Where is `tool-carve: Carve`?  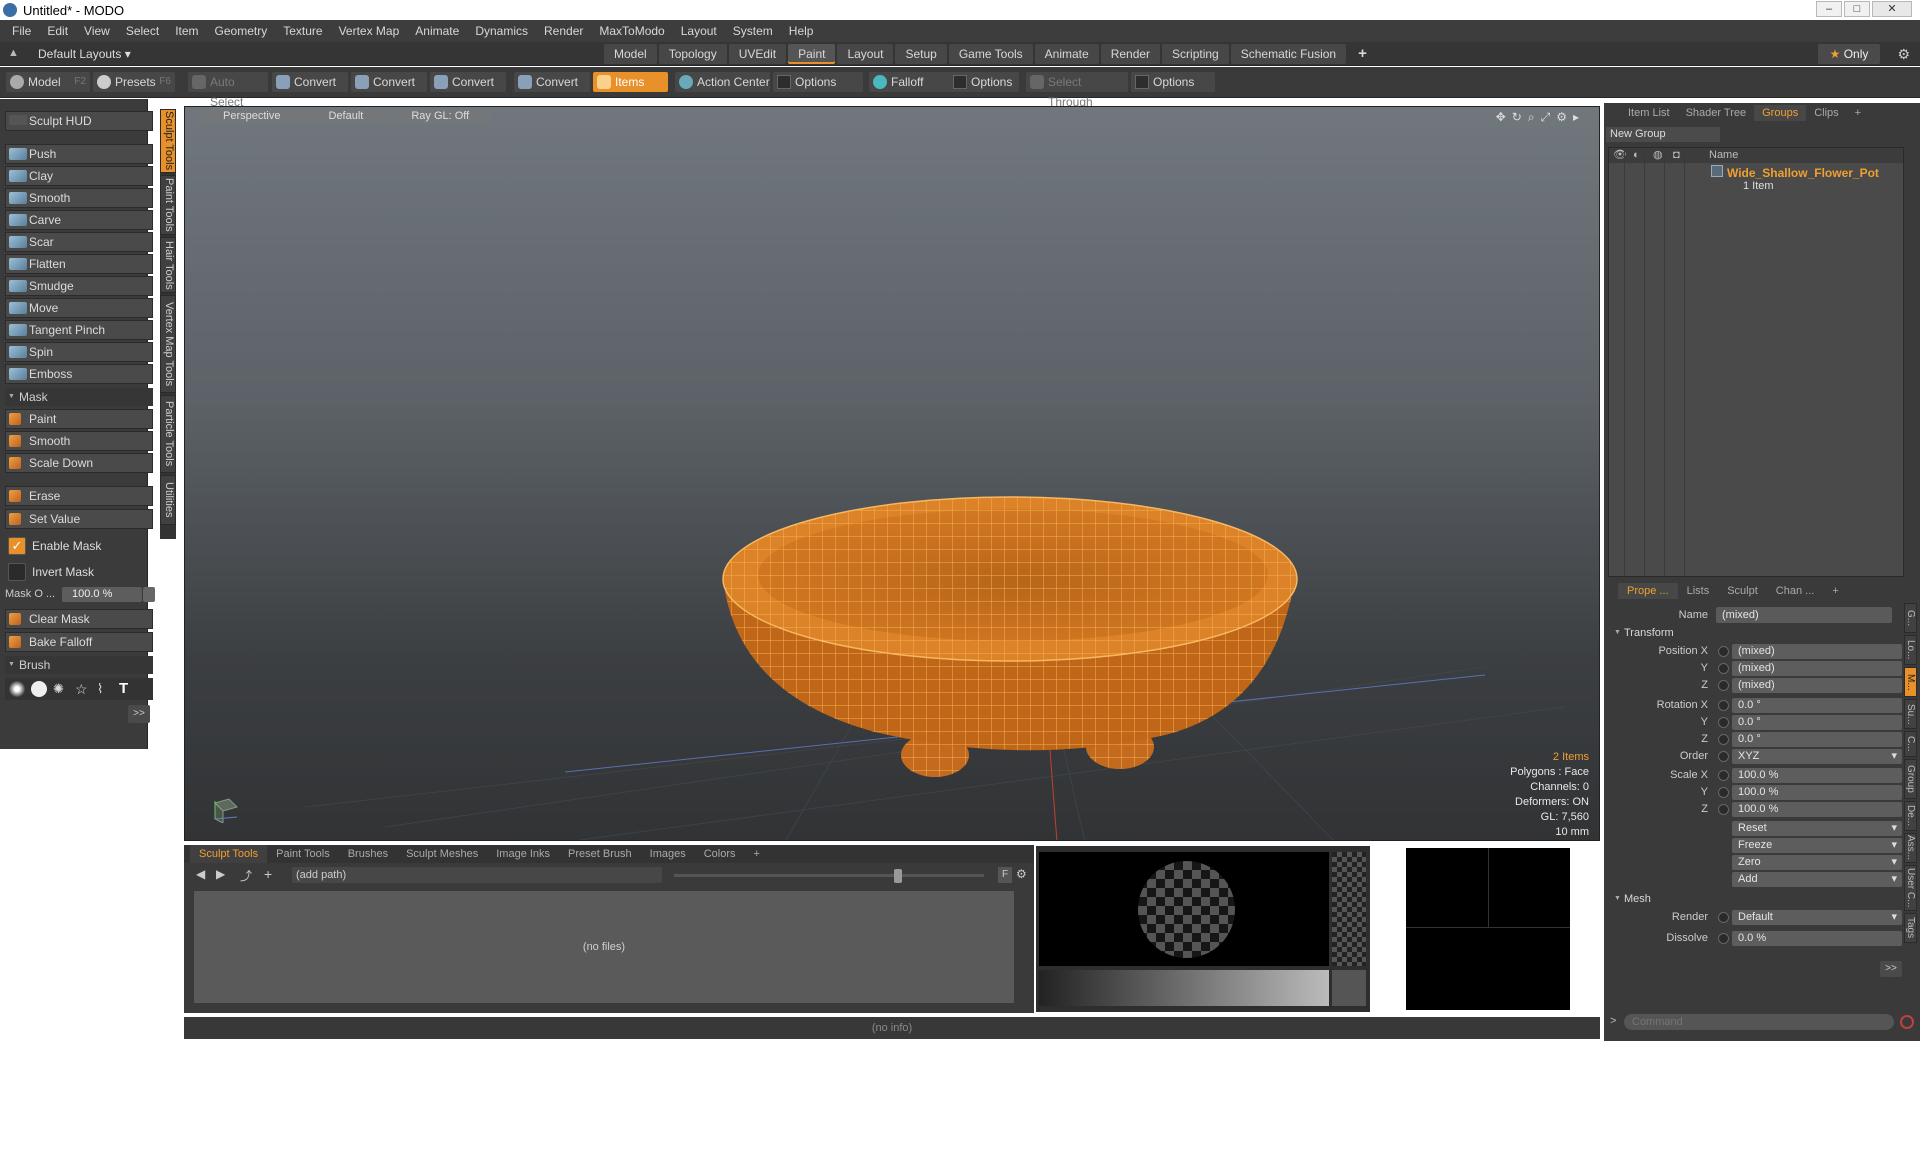
tool-carve: Carve is located at coordinates (79, 220).